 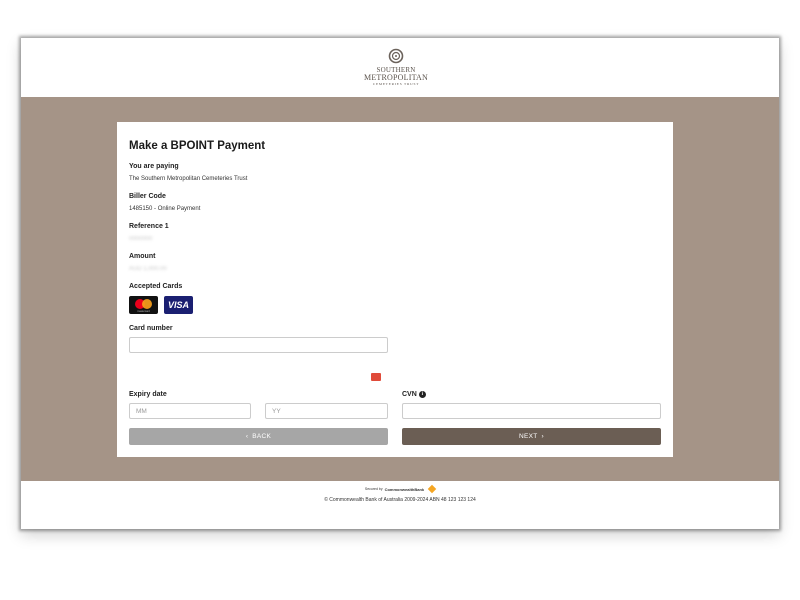 What do you see at coordinates (373, 489) in the screenshot?
I see `secured-prefix: Secured by` at bounding box center [373, 489].